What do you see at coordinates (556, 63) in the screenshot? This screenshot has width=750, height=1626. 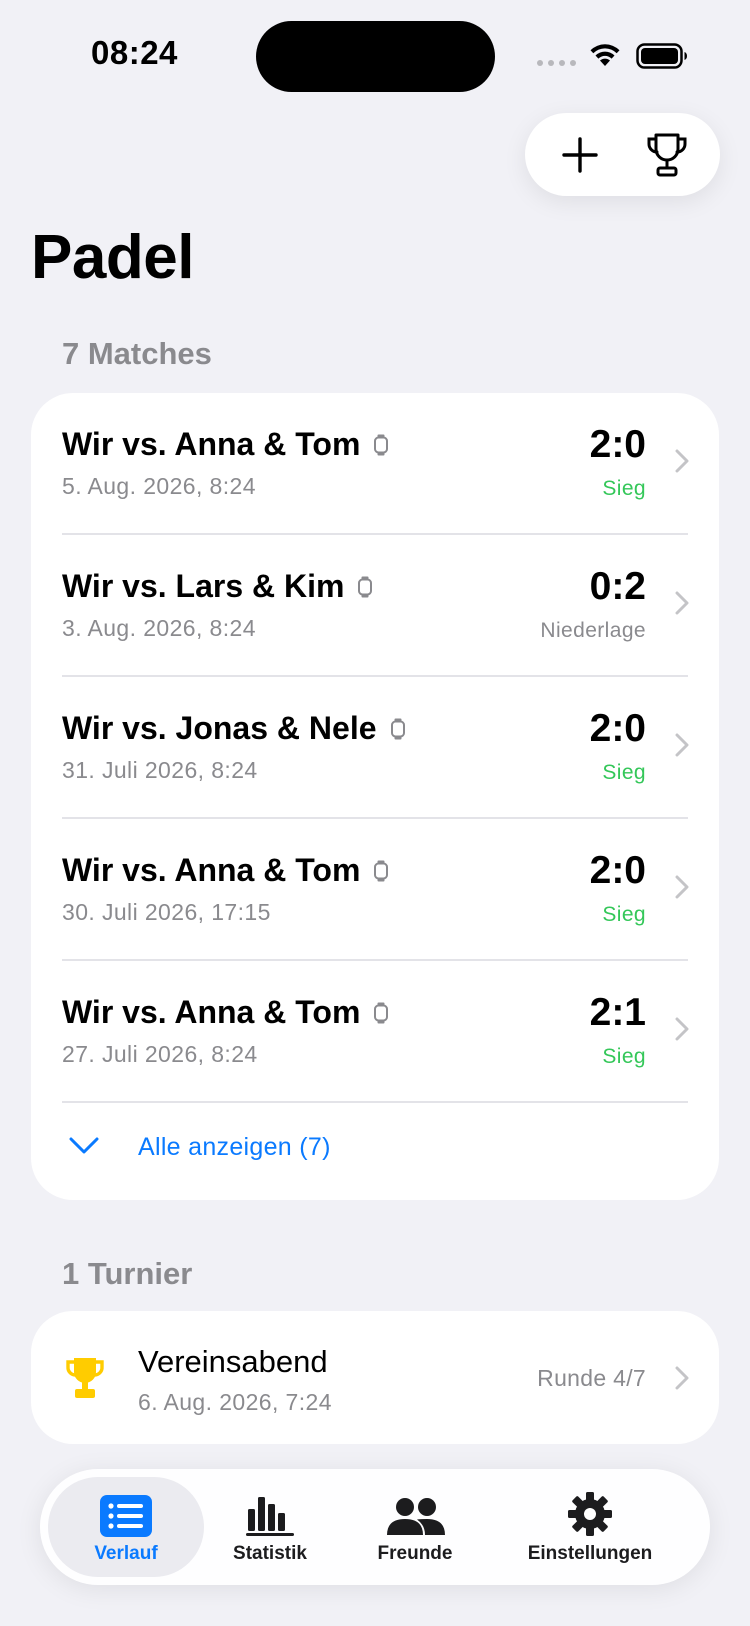 I see `cellular-signal-icon` at bounding box center [556, 63].